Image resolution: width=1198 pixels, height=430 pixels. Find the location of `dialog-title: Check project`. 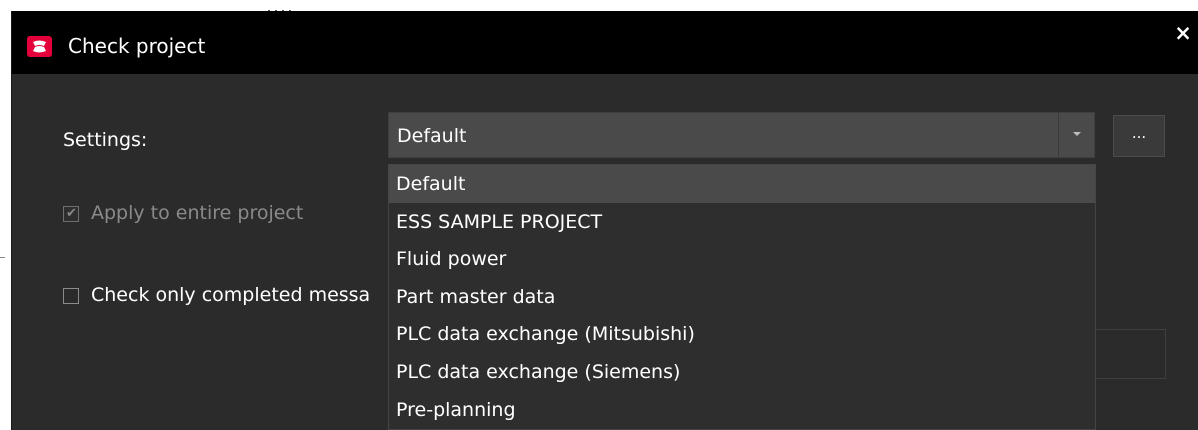

dialog-title: Check project is located at coordinates (137, 46).